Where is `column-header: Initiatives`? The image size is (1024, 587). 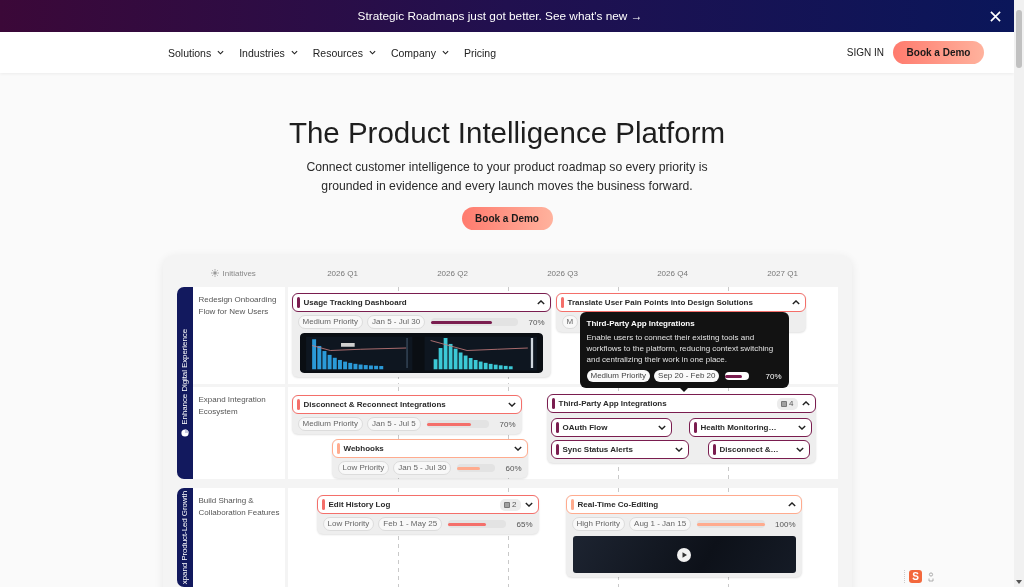 column-header: Initiatives is located at coordinates (239, 273).